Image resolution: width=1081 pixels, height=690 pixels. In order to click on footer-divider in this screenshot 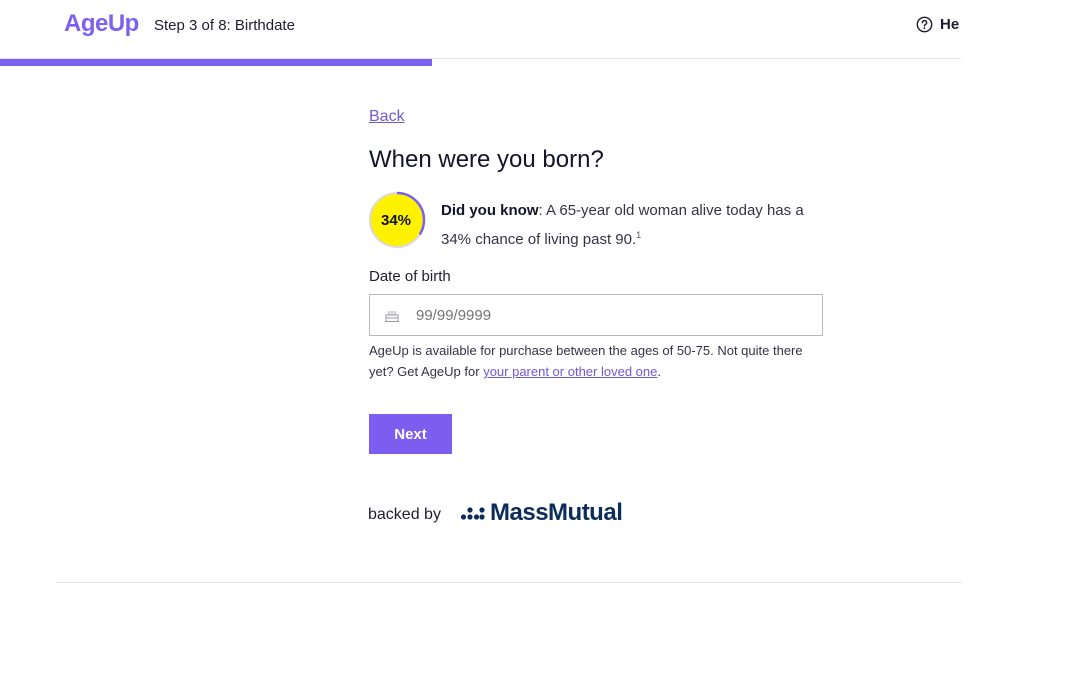, I will do `click(508, 582)`.